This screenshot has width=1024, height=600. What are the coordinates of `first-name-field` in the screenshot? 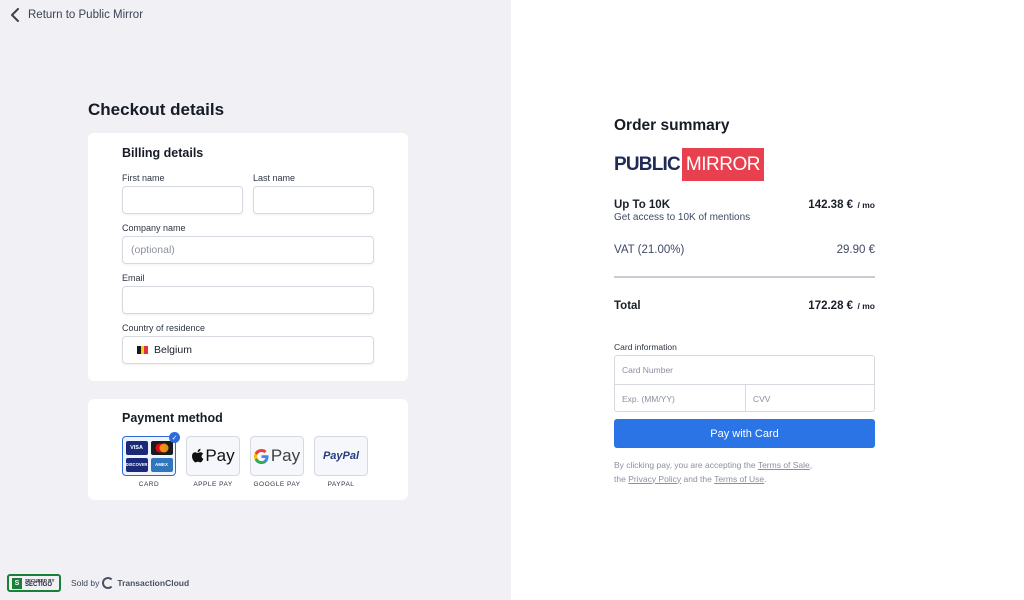 It's located at (182, 200).